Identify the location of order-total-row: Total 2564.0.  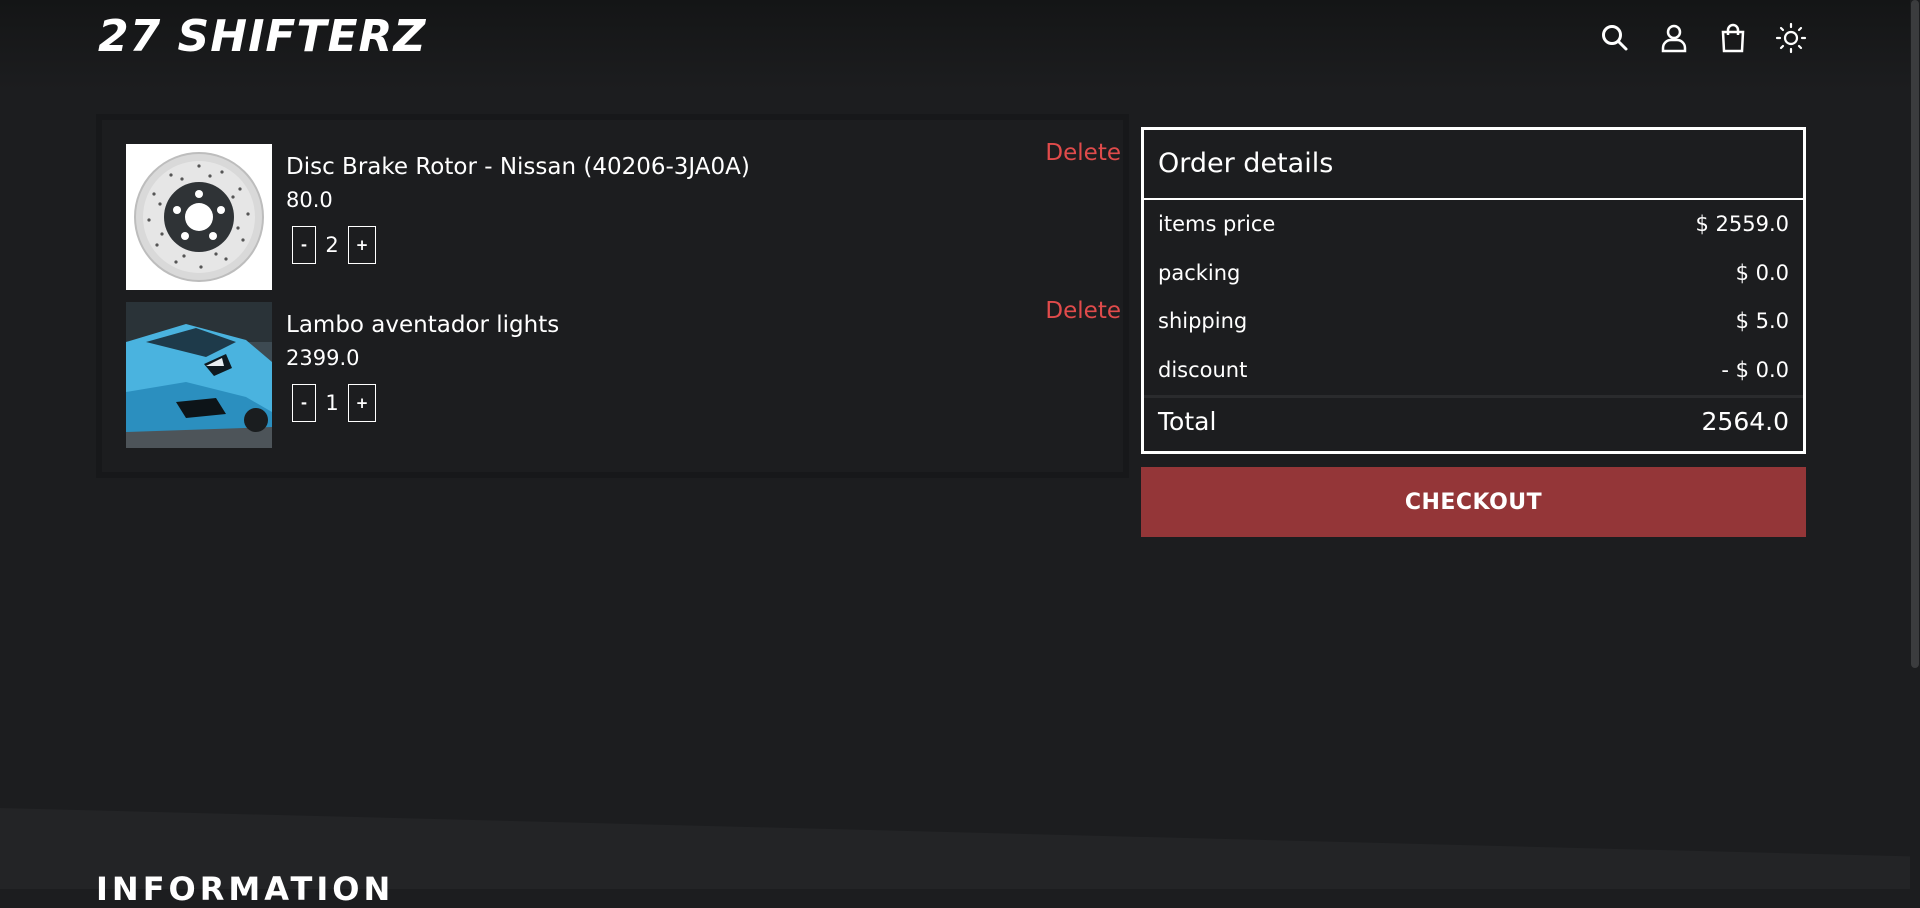
(1473, 421).